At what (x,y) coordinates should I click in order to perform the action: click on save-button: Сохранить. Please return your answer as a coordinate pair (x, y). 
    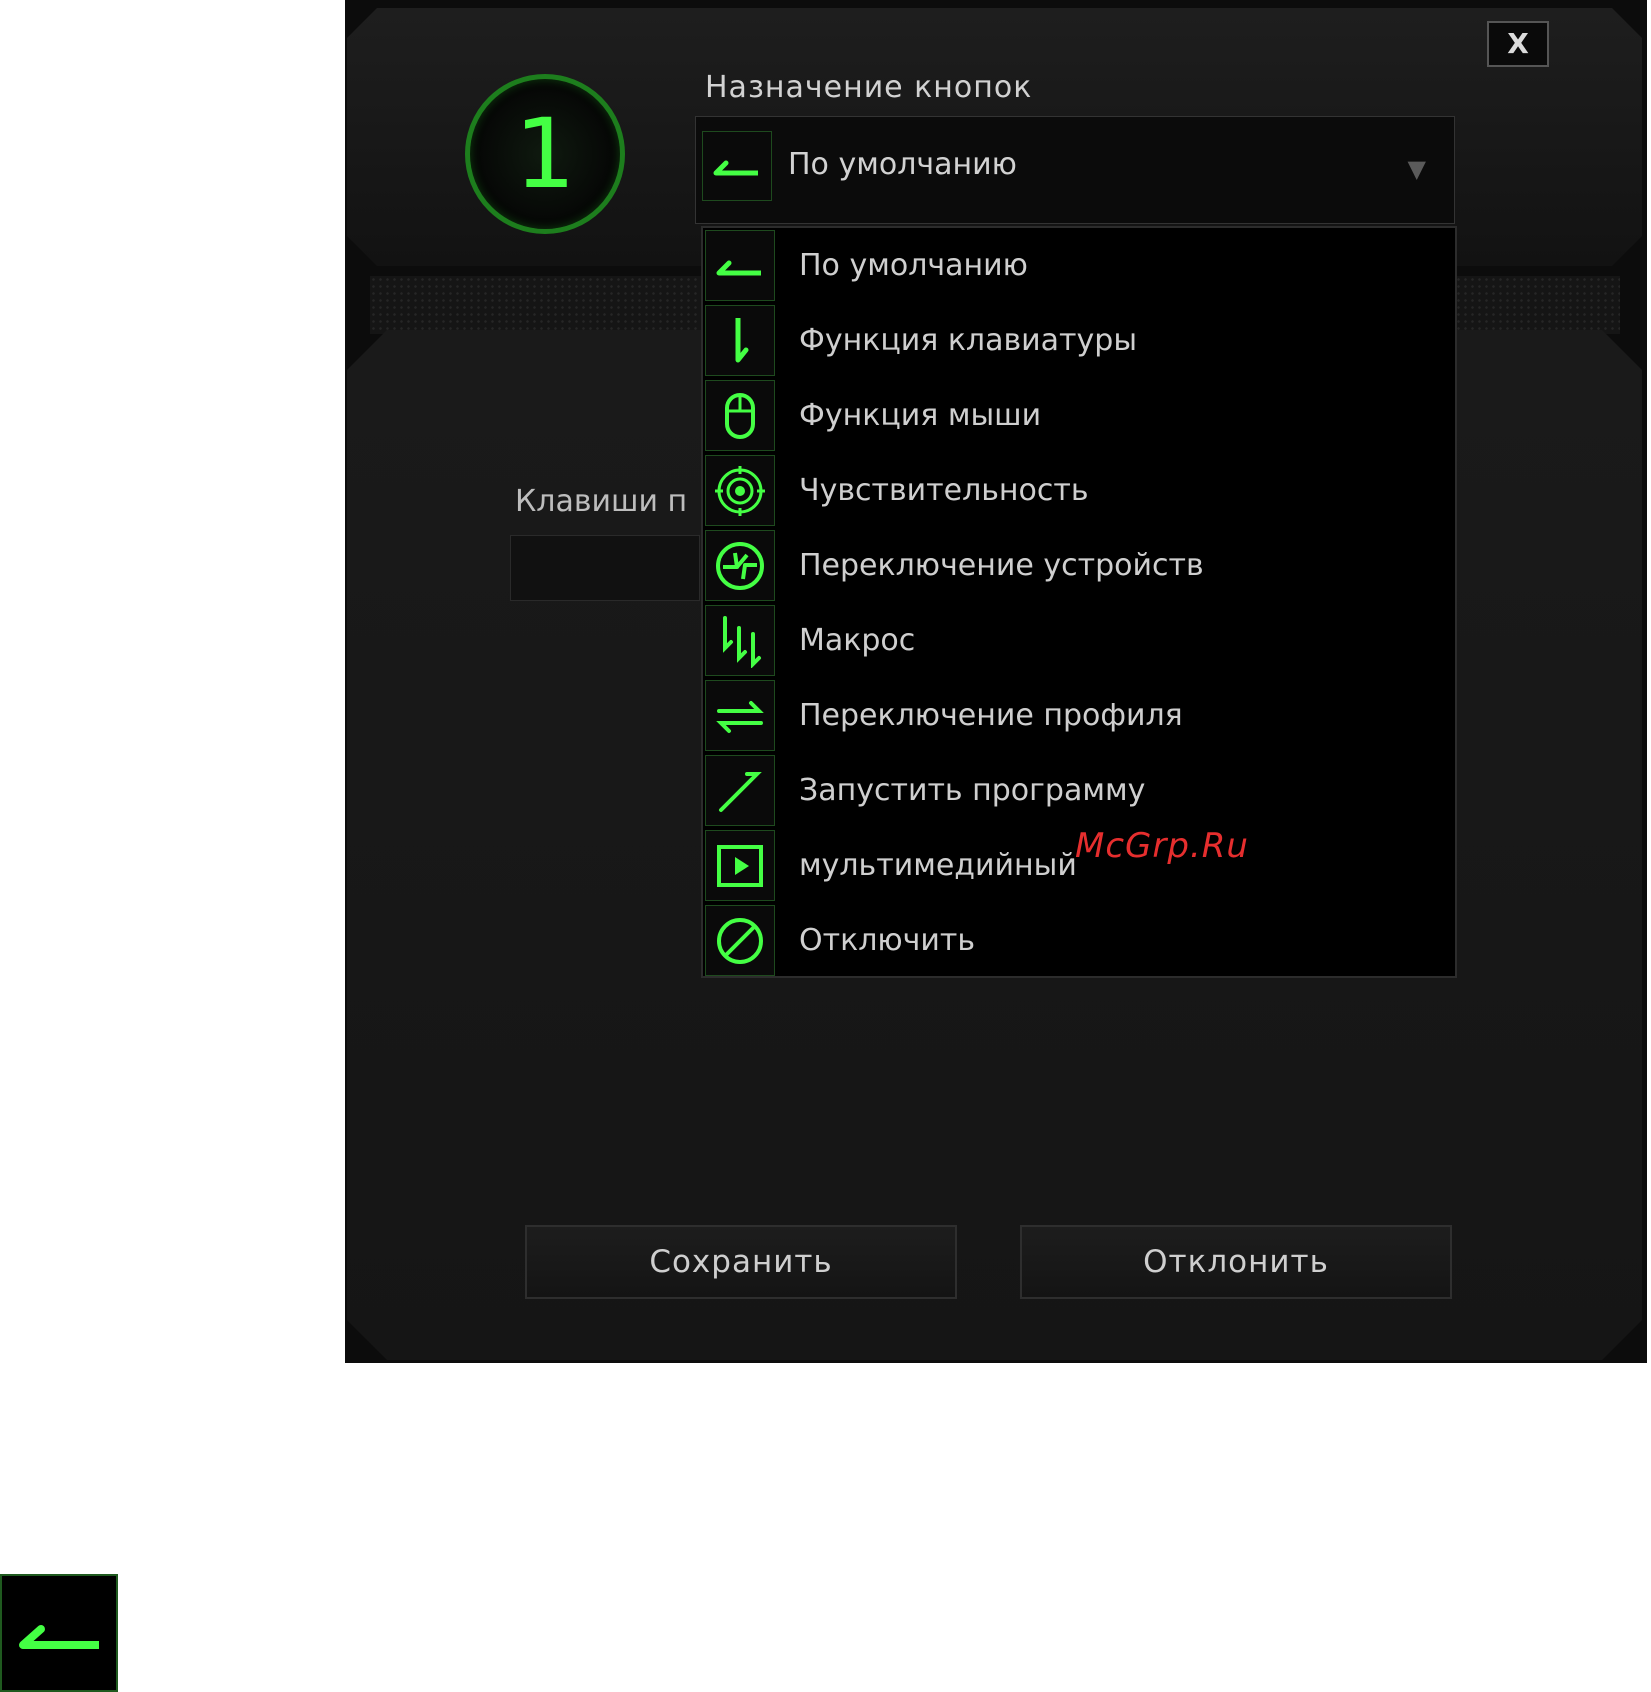
    Looking at the image, I should click on (741, 1262).